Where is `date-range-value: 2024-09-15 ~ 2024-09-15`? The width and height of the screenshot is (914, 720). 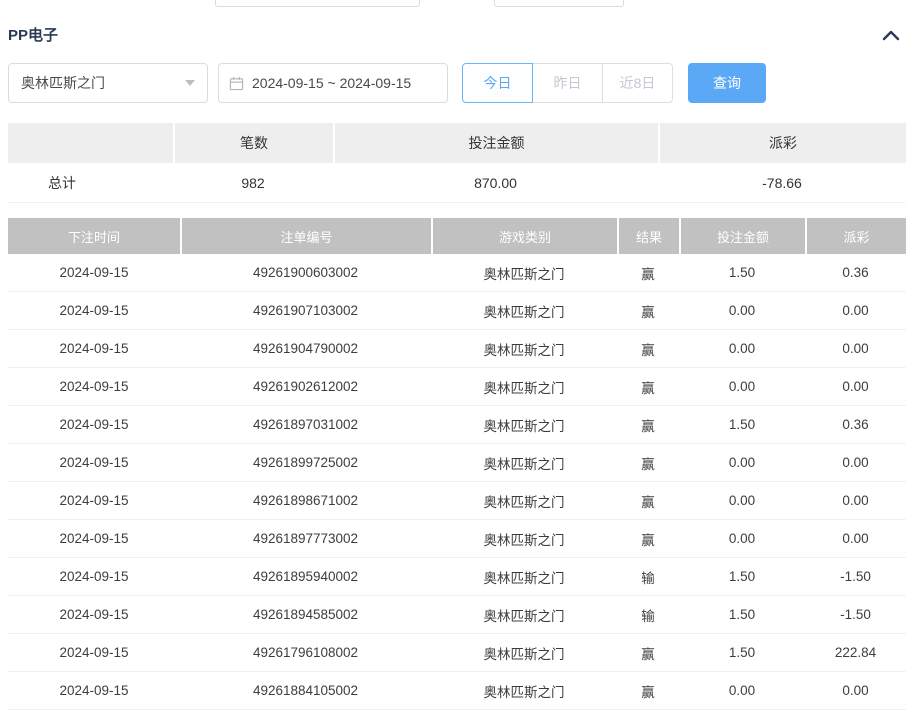
date-range-value: 2024-09-15 ~ 2024-09-15 is located at coordinates (332, 83).